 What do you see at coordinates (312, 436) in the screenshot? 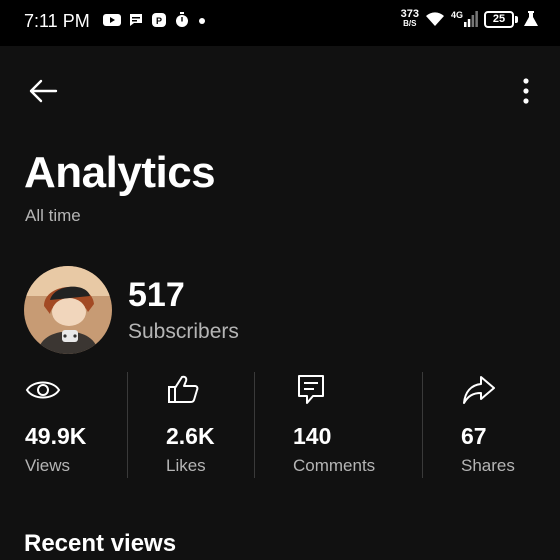
I see `comments-value: 140` at bounding box center [312, 436].